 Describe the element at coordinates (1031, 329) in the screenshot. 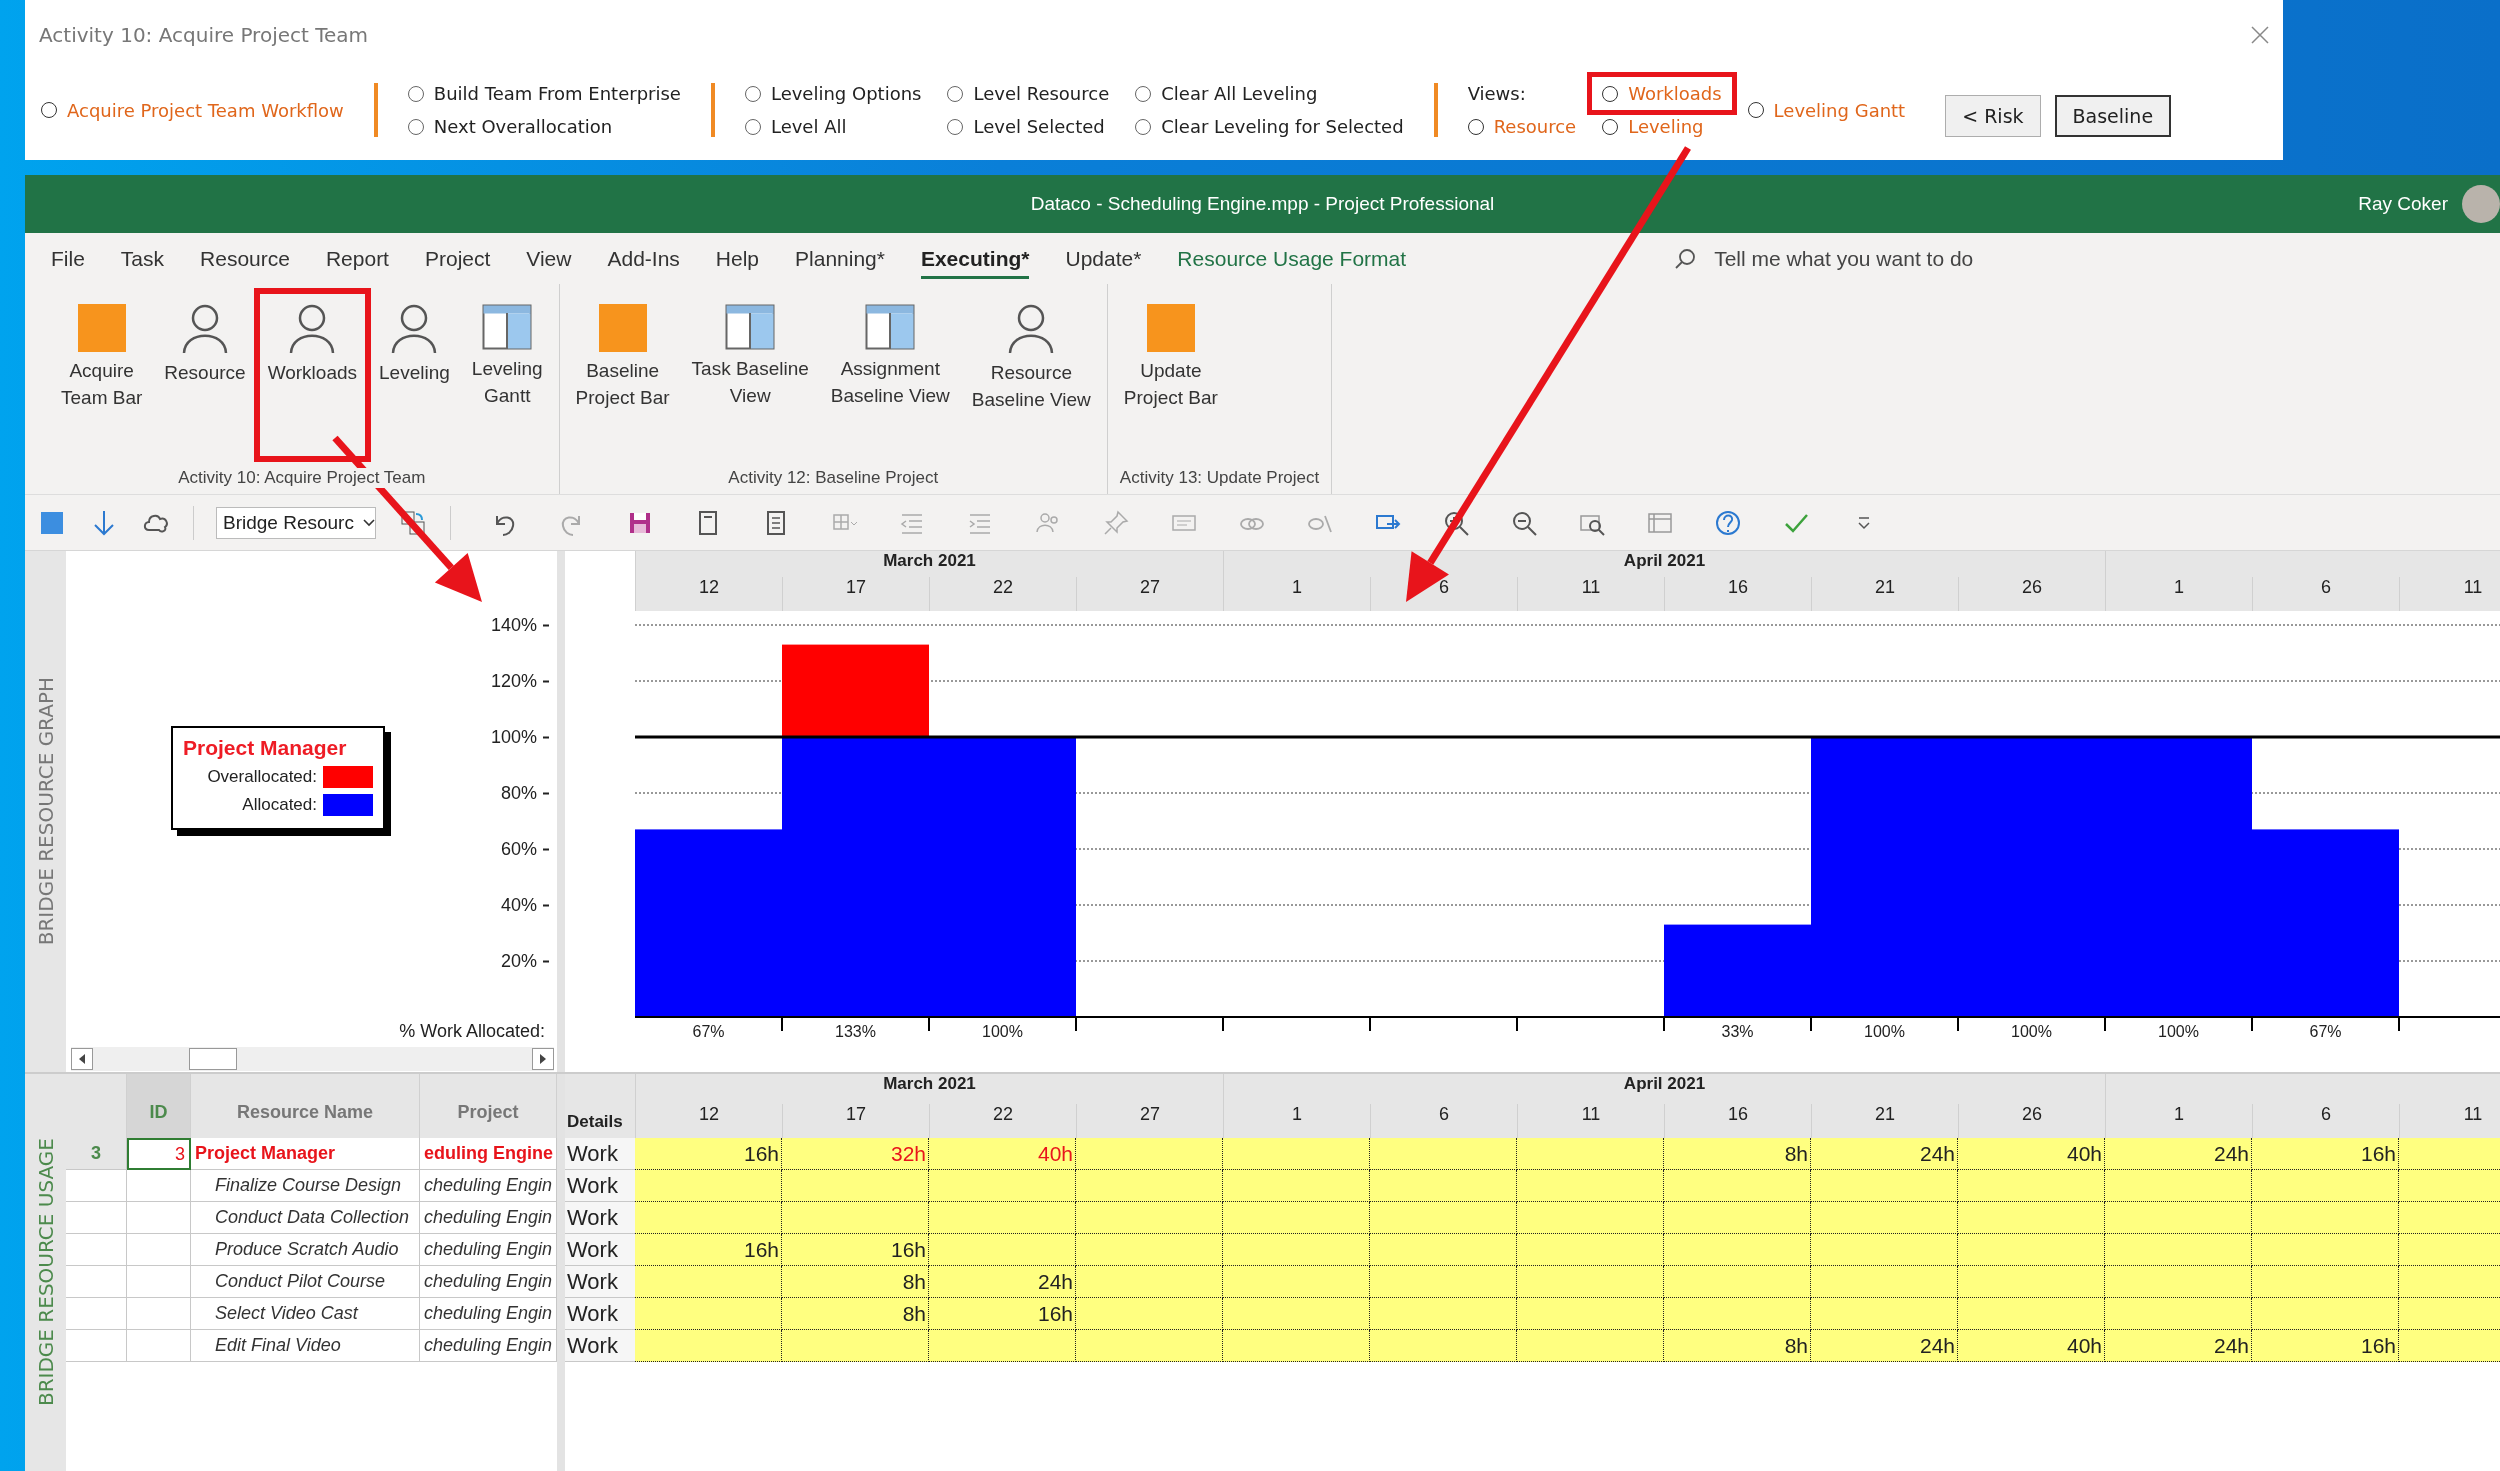

I see `person-icon` at that location.